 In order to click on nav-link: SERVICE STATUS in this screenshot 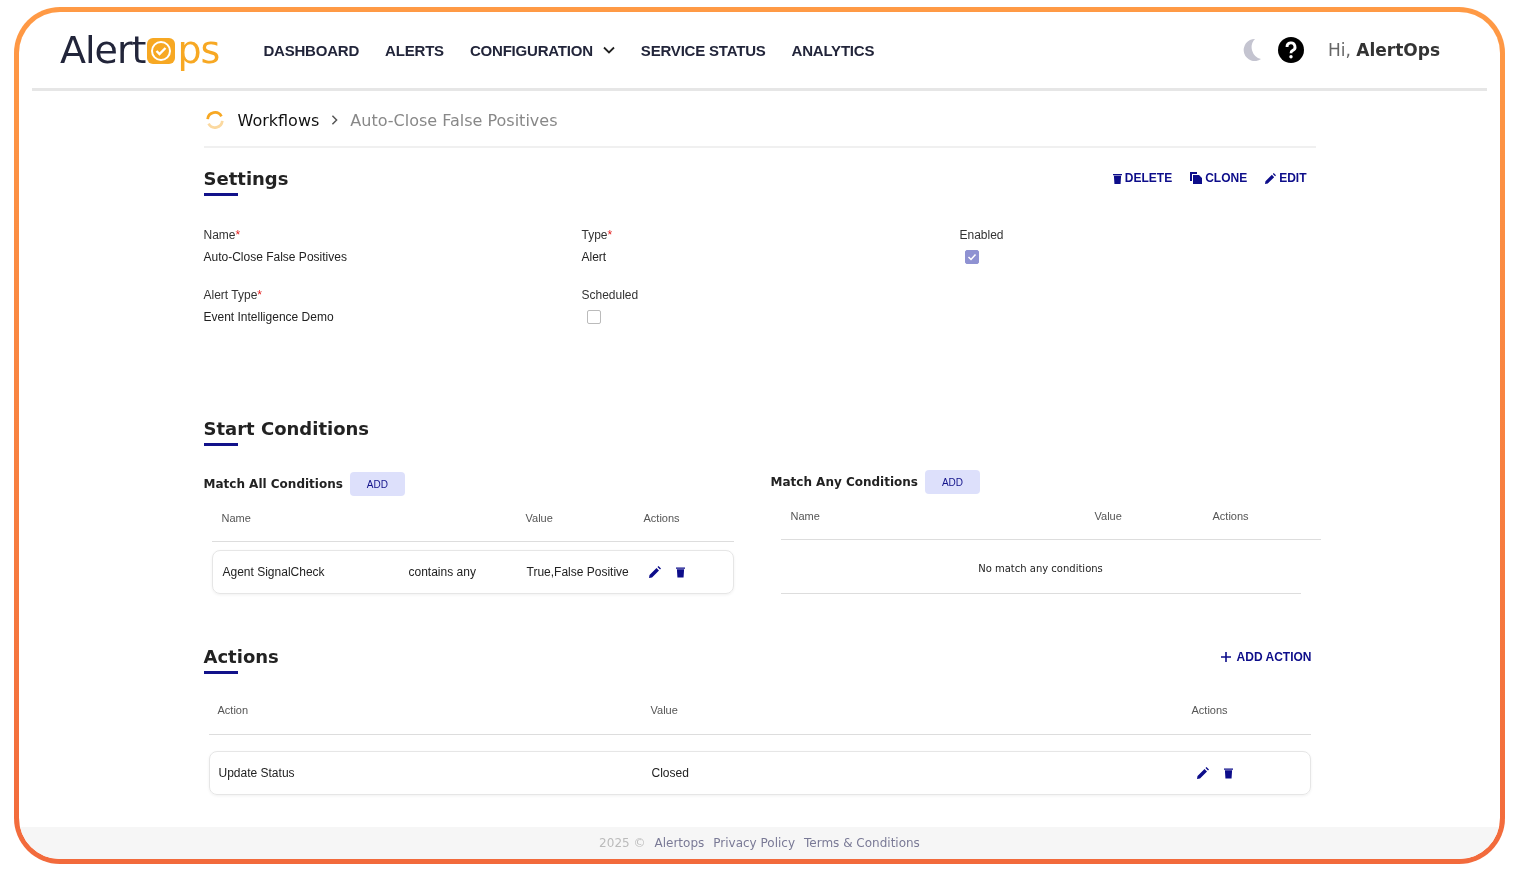, I will do `click(703, 50)`.